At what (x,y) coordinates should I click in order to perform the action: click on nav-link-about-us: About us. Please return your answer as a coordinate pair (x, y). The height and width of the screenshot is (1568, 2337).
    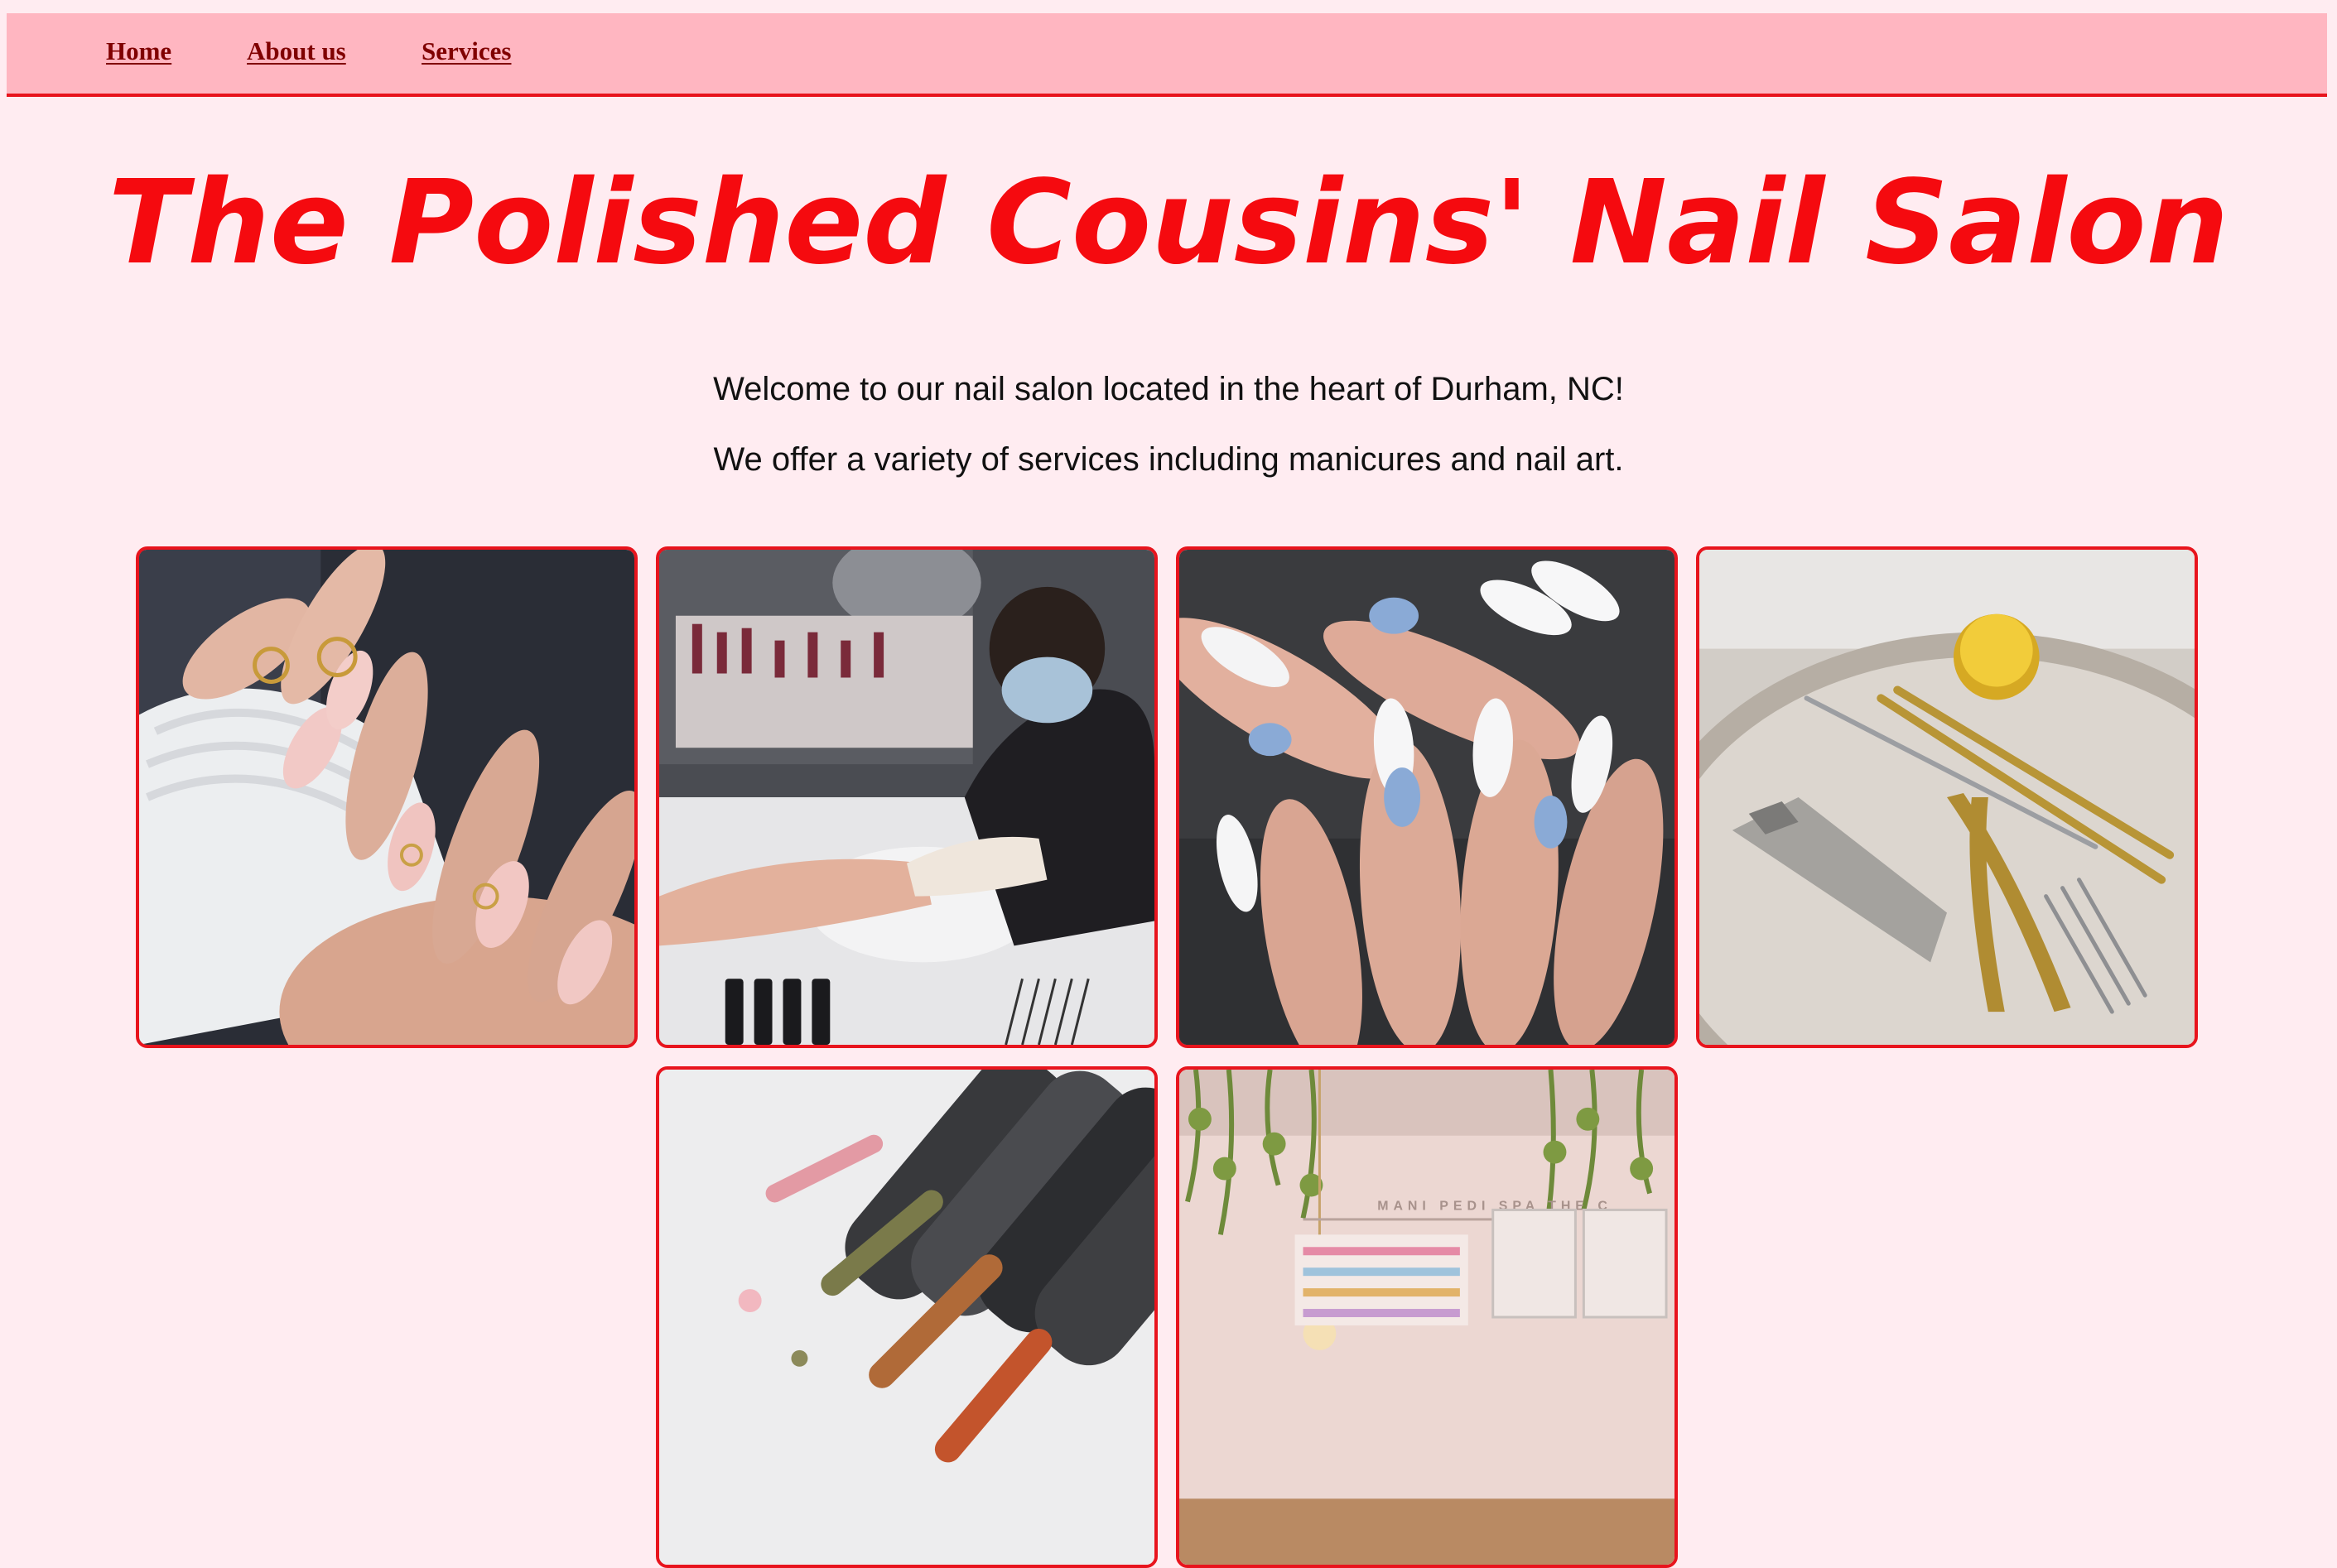
    Looking at the image, I should click on (296, 51).